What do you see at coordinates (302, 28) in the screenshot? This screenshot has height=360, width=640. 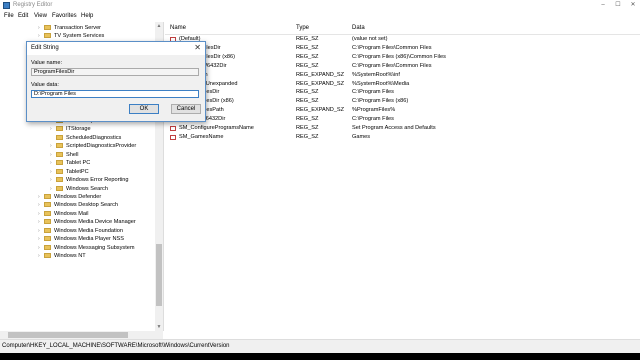 I see `column-type: Type` at bounding box center [302, 28].